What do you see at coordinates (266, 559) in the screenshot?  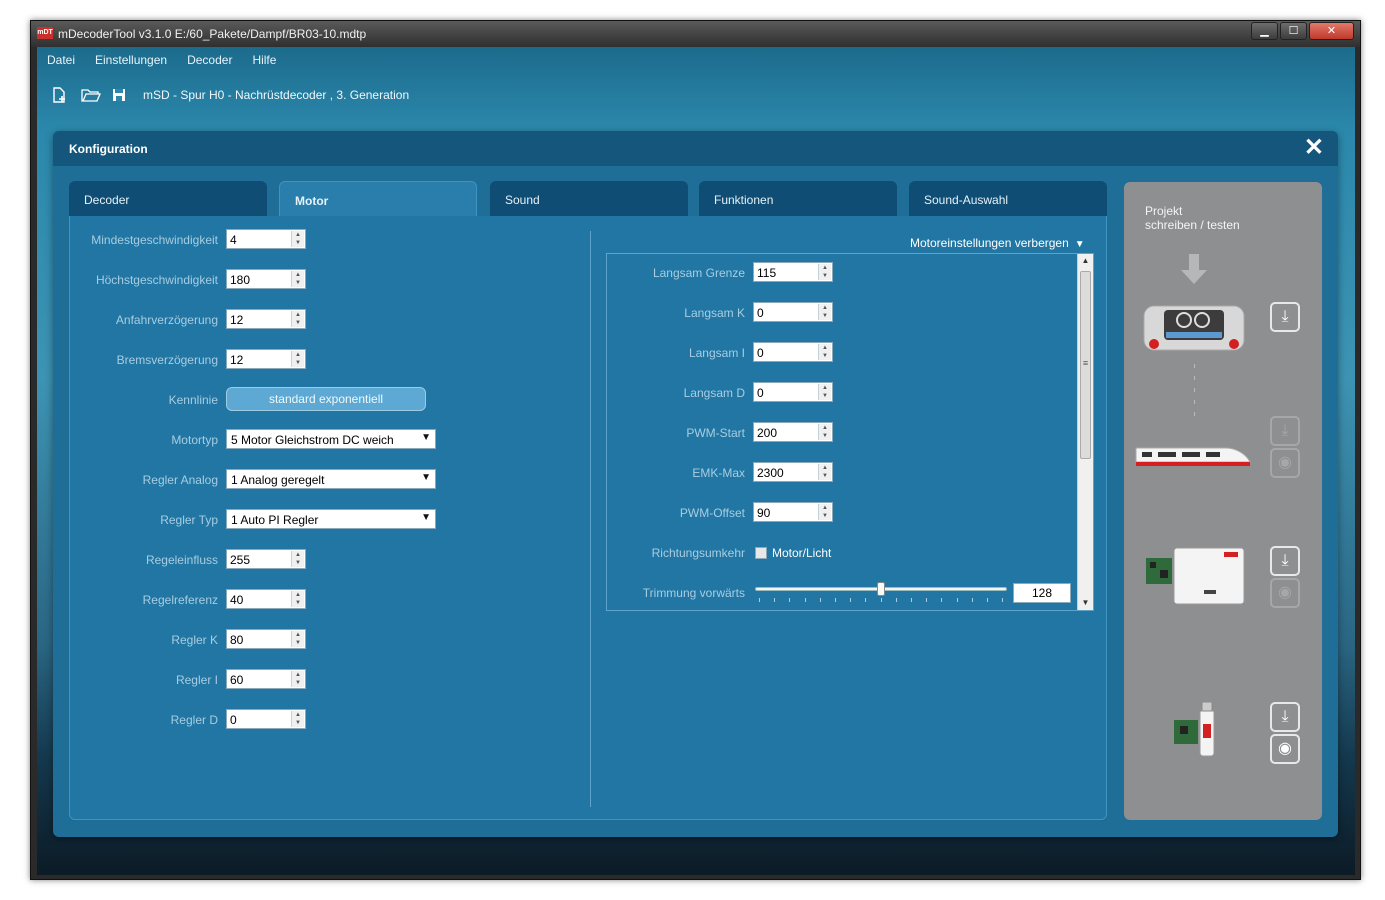 I see `regeleinfluss-input: 255 ▲ ▼` at bounding box center [266, 559].